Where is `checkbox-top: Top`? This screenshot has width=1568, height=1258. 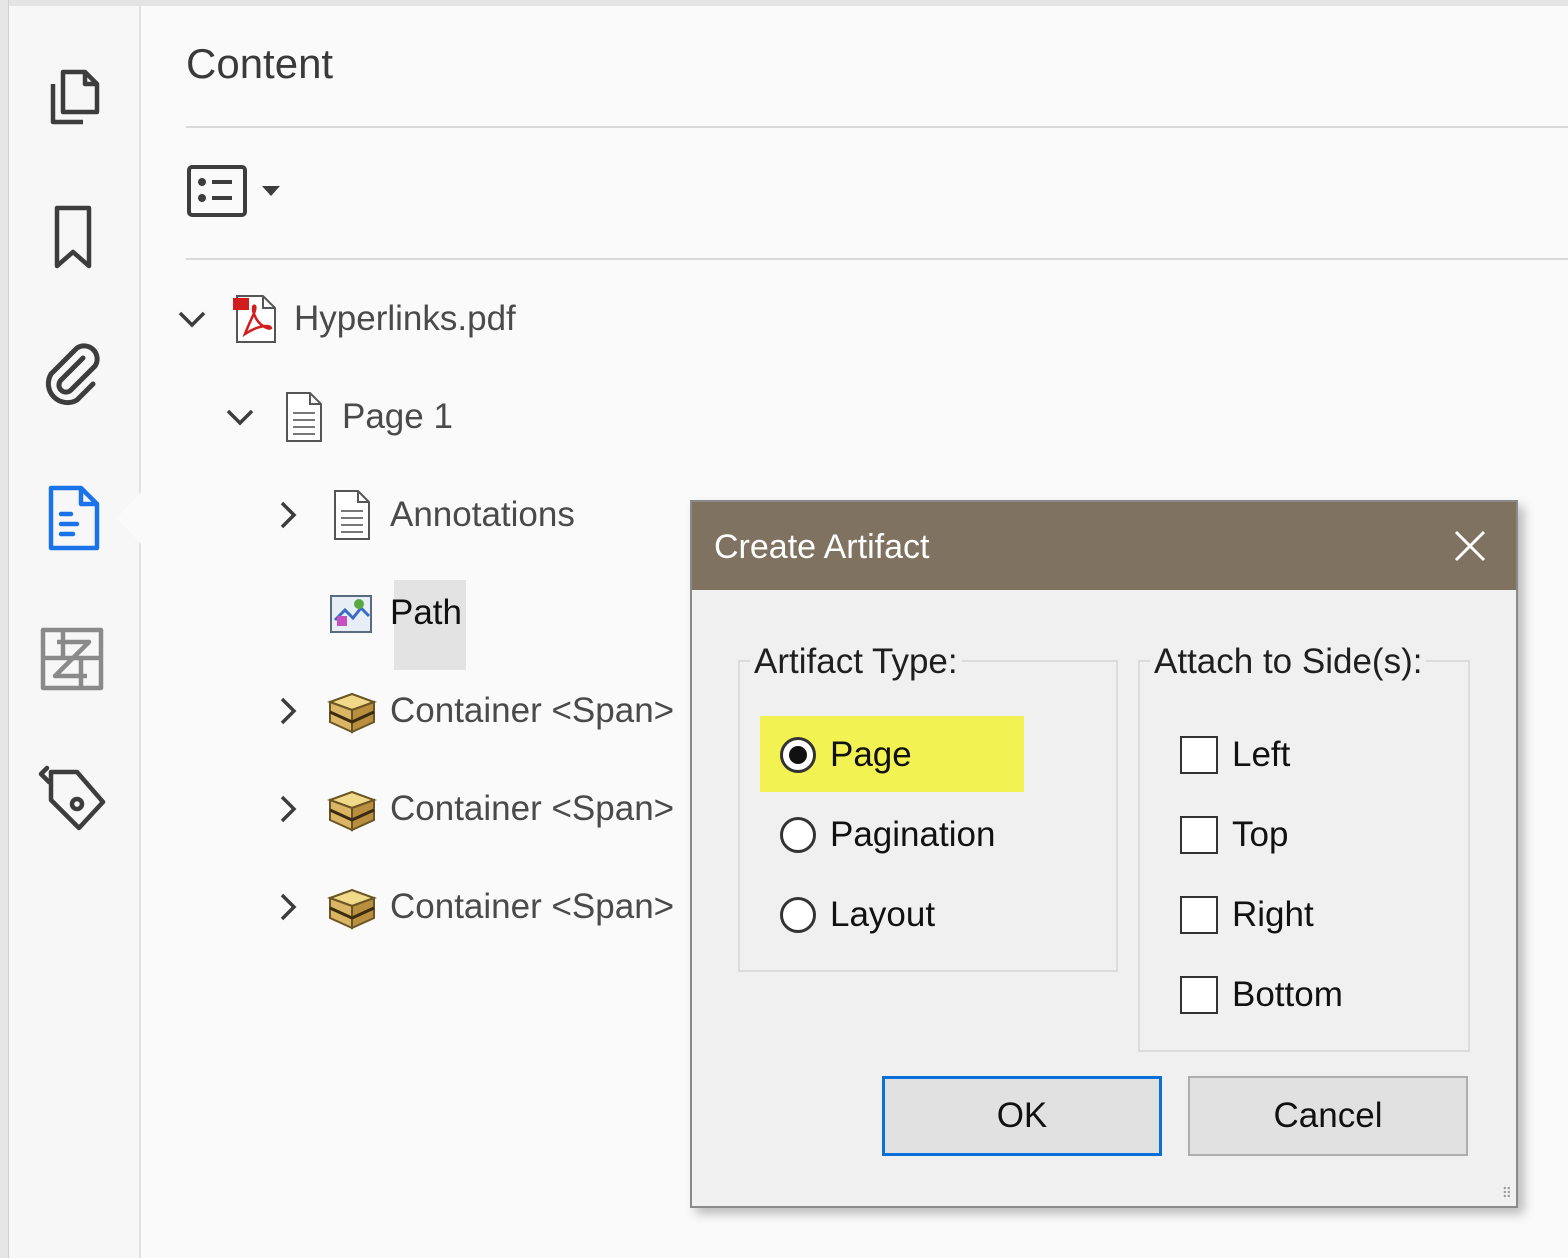
checkbox-top: Top is located at coordinates (1234, 835).